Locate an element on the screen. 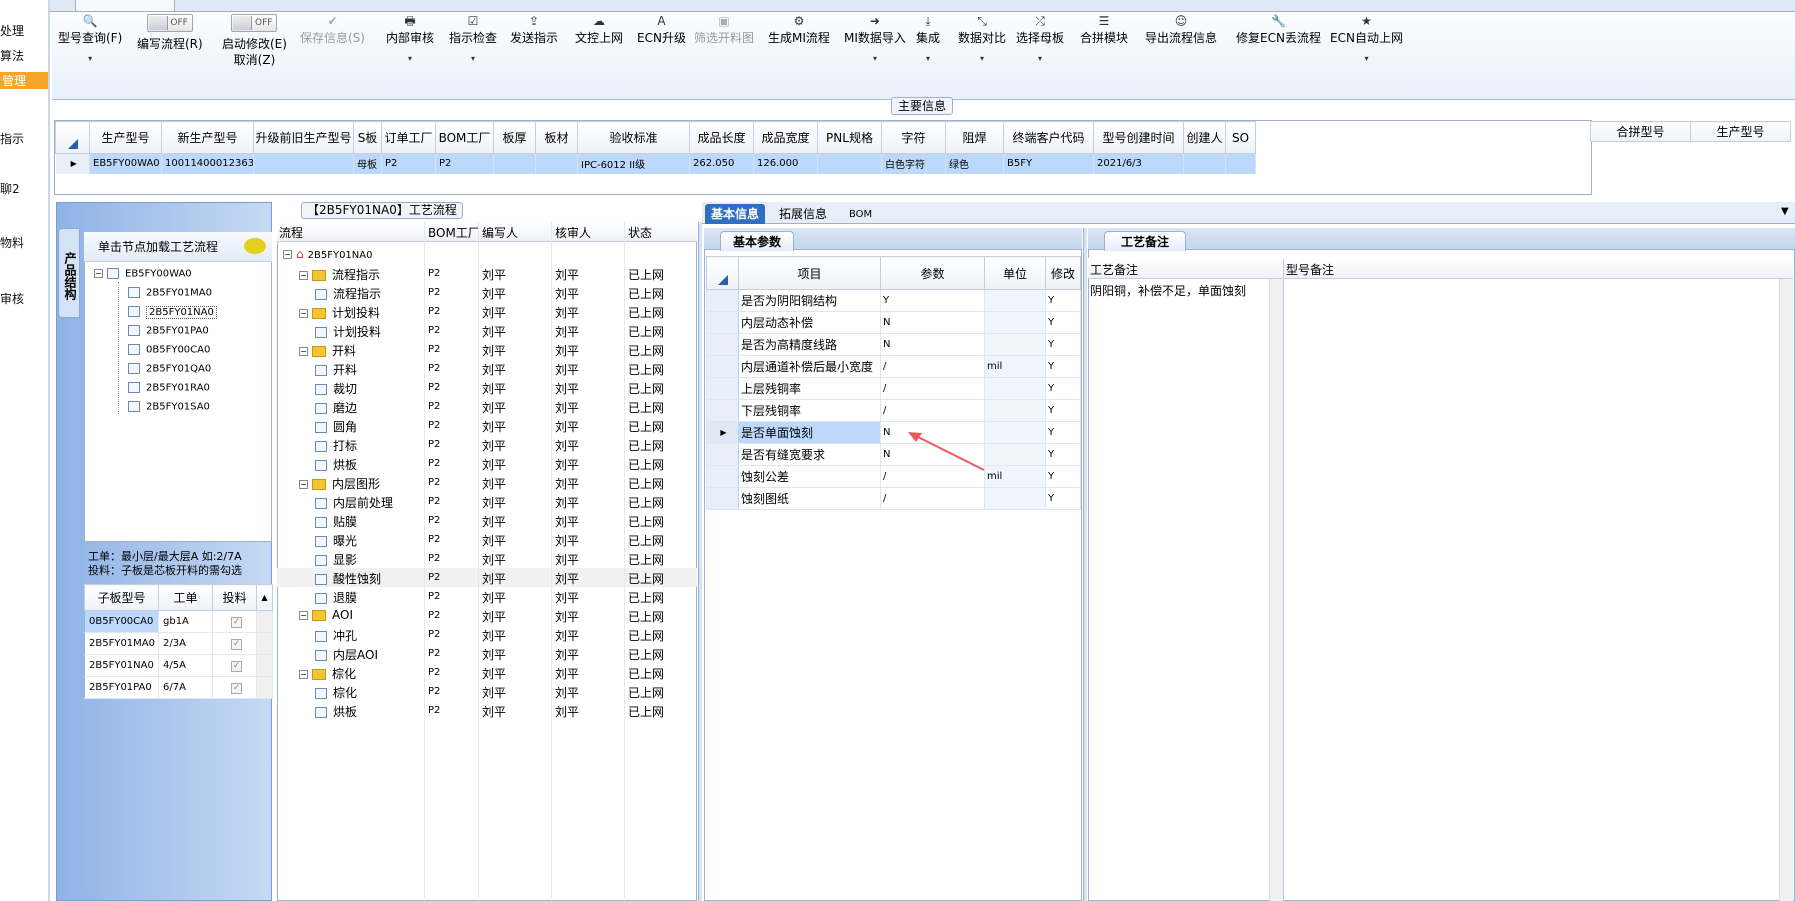 Image resolution: width=1795 pixels, height=901 pixels. process-note-text: 阴阳铜，补偿不足，单面蚀刻 is located at coordinates (1168, 290).